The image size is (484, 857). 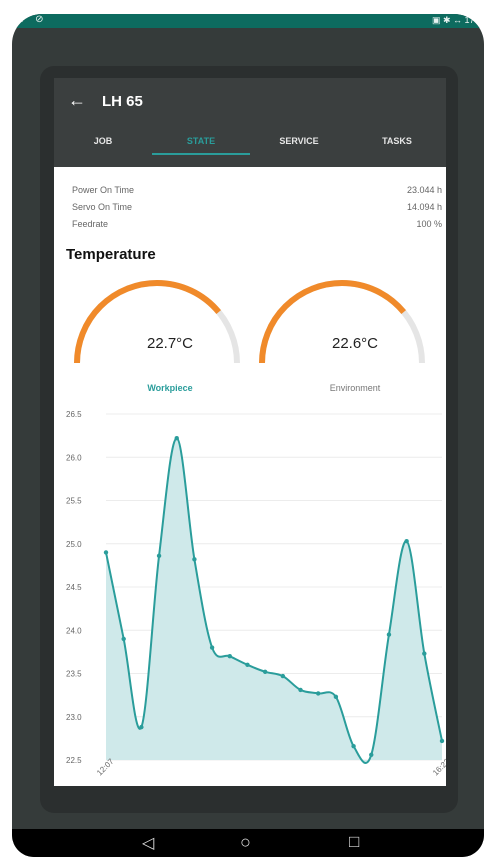 I want to click on workpiece-label: Workpiece, so click(x=170, y=388).